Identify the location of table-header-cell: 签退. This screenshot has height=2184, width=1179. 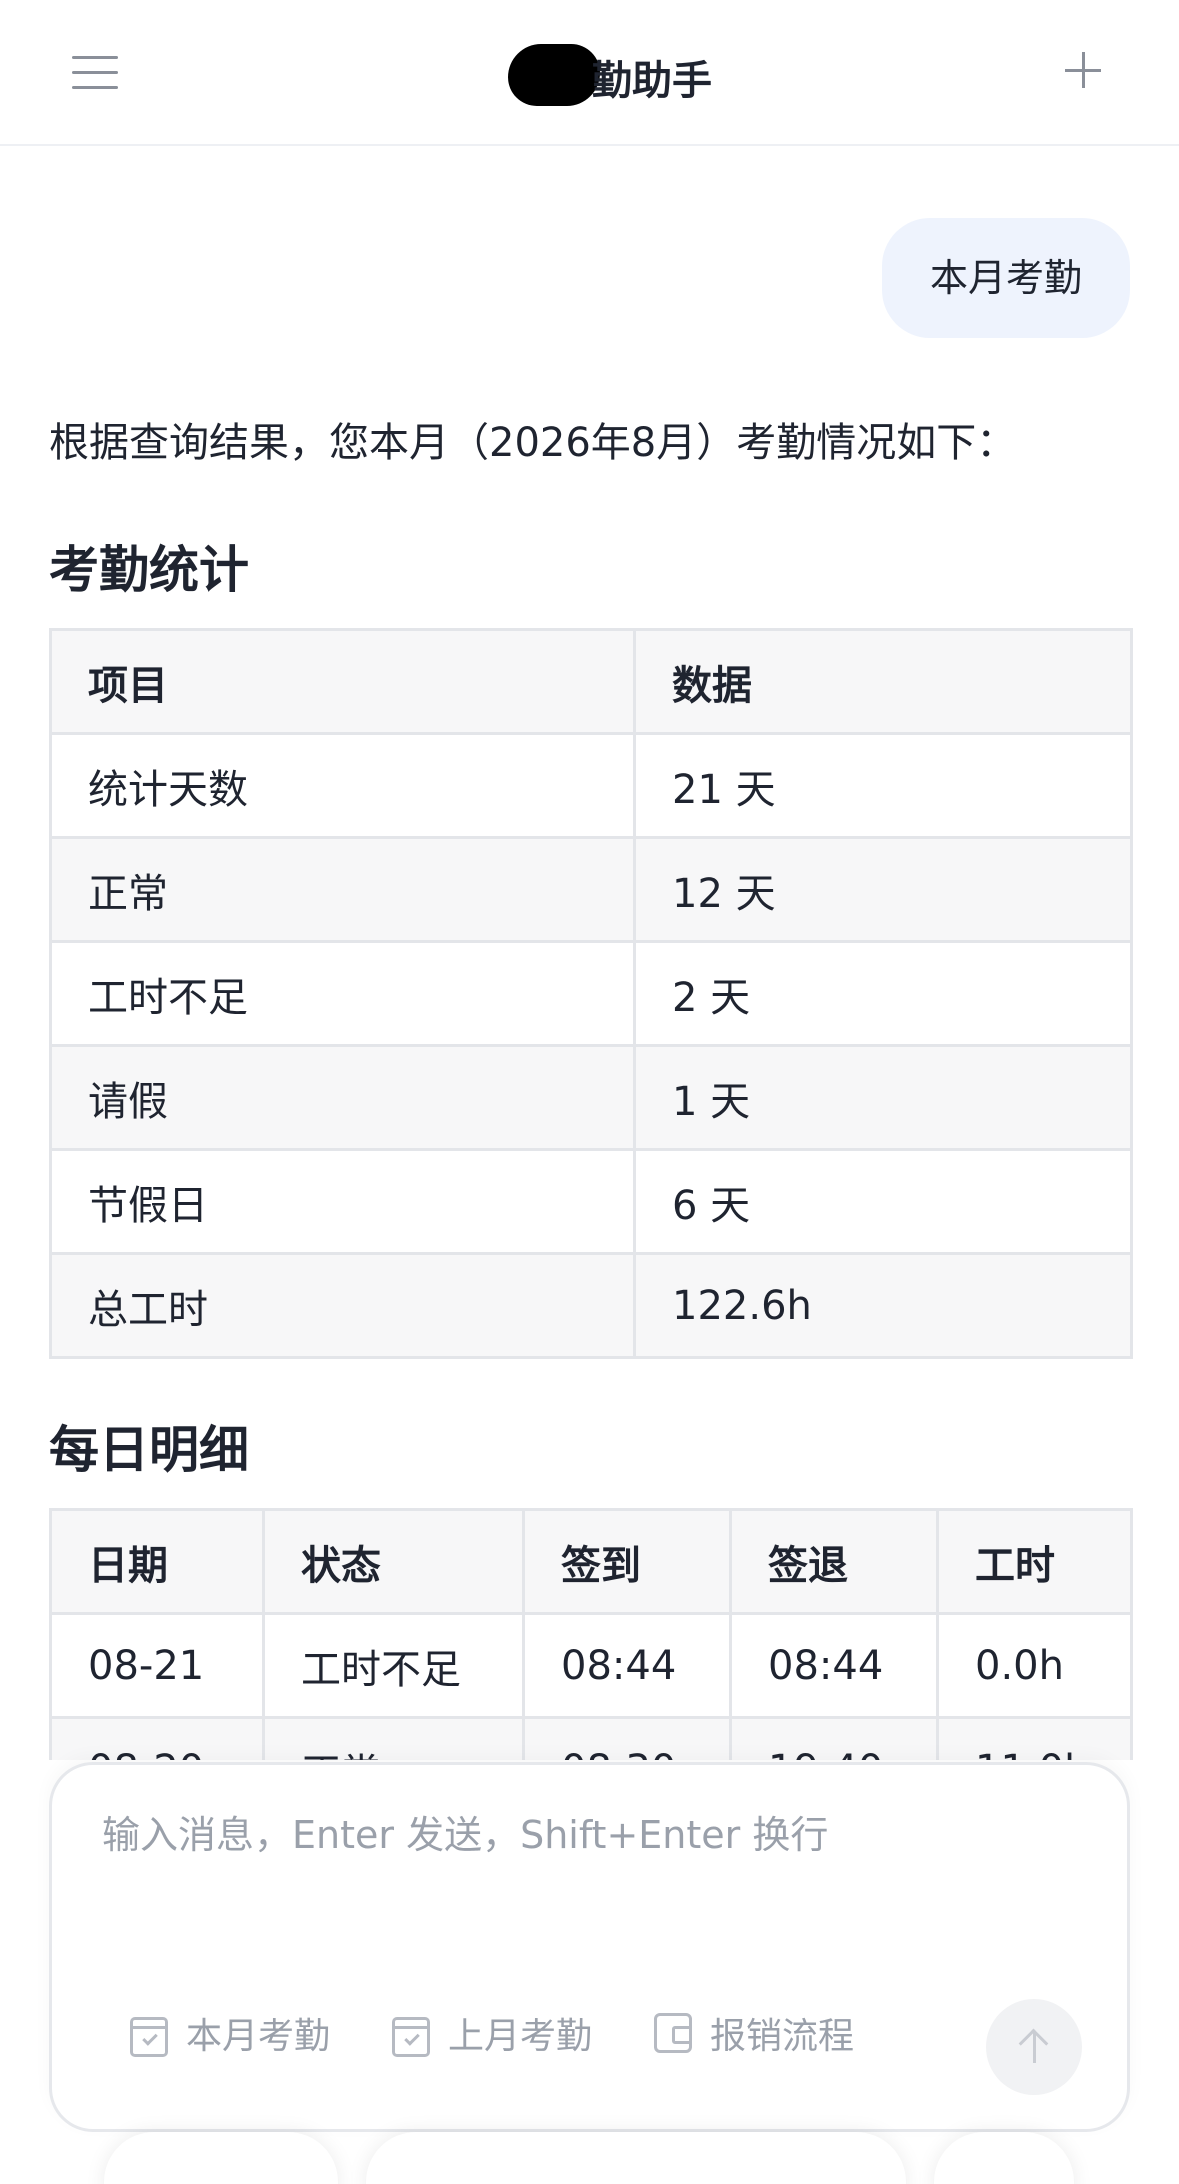
(834, 1561).